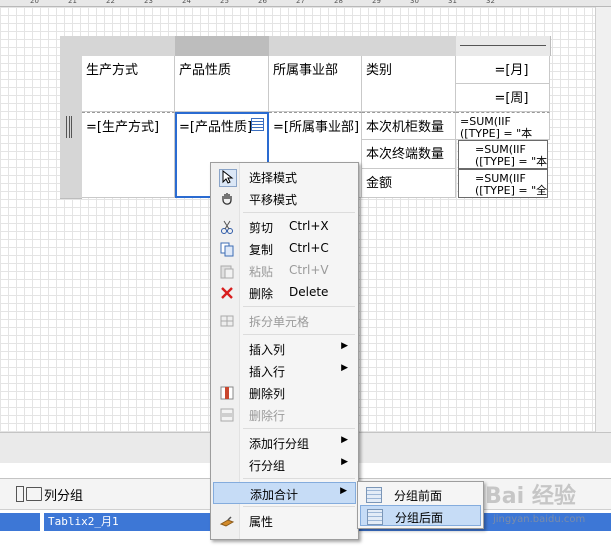 The image size is (611, 546). What do you see at coordinates (222, 84) in the screenshot?
I see `header-cell-product-nature: 产品性质` at bounding box center [222, 84].